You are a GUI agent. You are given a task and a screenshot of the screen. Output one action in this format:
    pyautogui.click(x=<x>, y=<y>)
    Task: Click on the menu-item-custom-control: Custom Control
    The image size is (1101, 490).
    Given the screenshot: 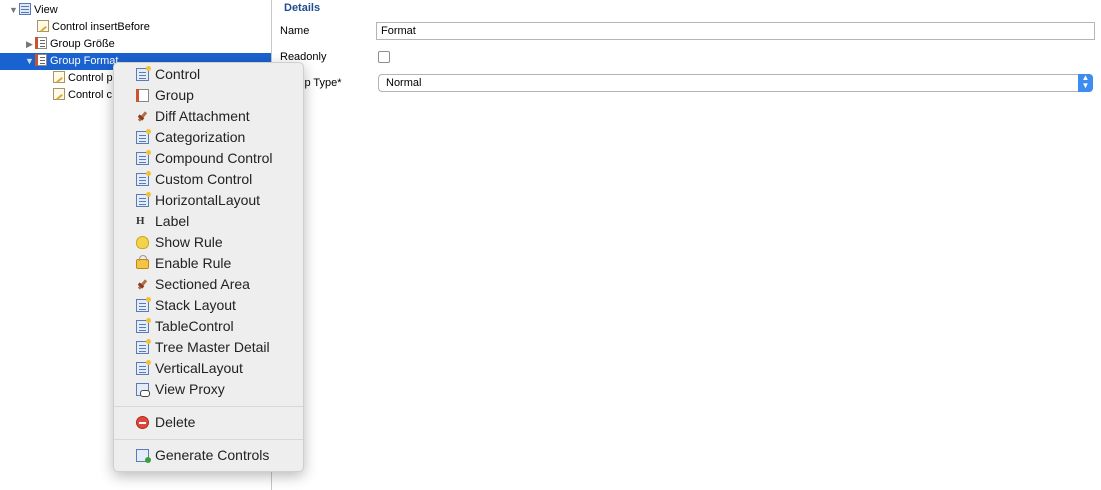 What is the action you would take?
    pyautogui.click(x=208, y=179)
    